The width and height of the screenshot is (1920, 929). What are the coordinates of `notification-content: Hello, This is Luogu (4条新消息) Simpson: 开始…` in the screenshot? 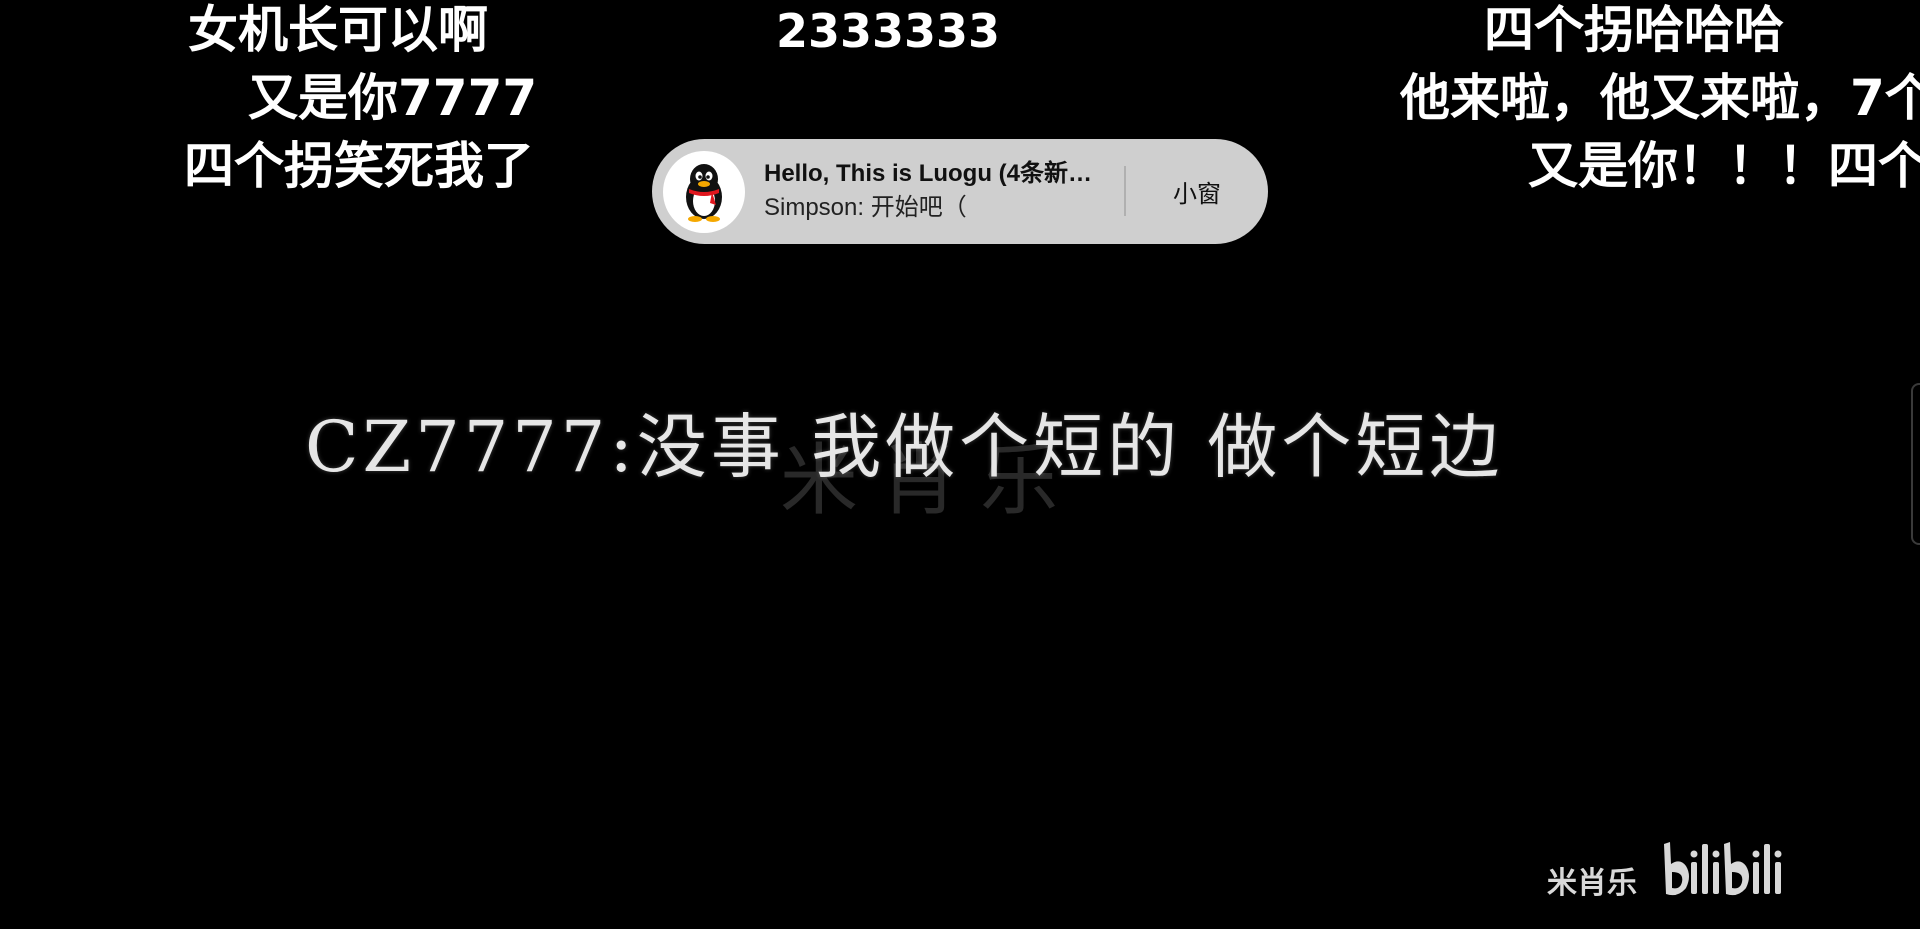 It's located at (931, 192).